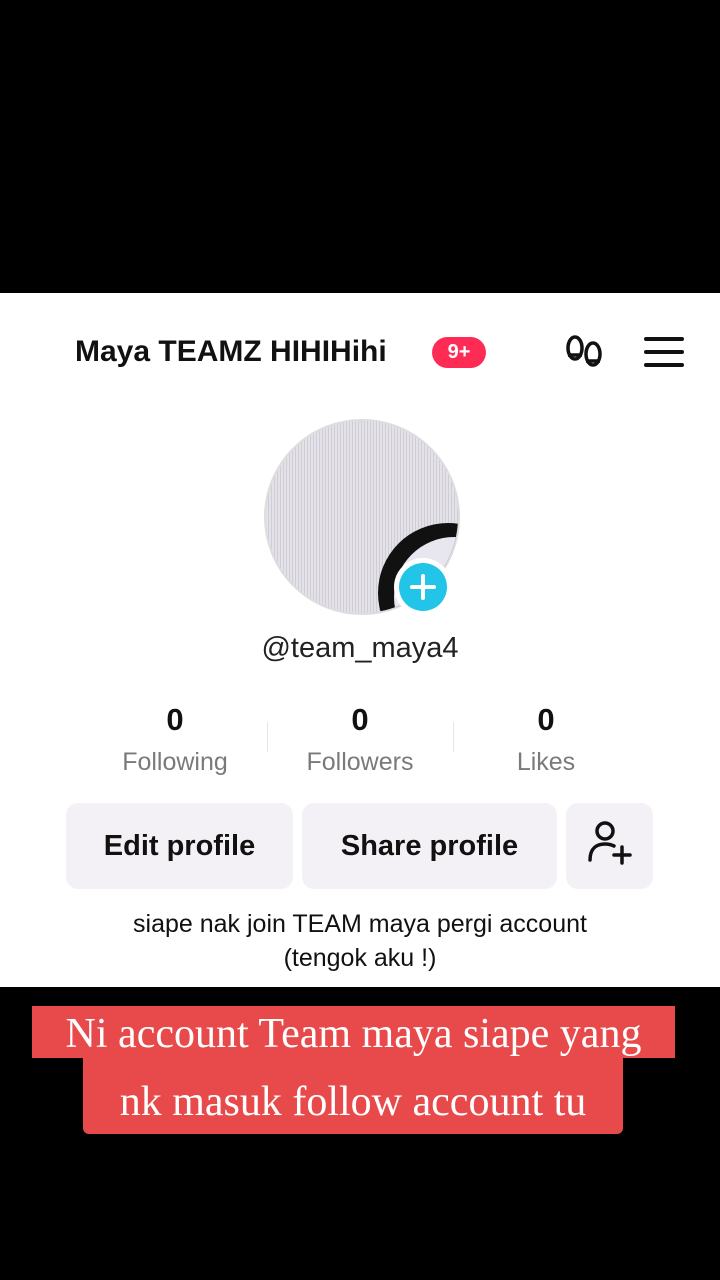 Image resolution: width=720 pixels, height=1280 pixels. I want to click on profile-handle: @team_maya4, so click(360, 648).